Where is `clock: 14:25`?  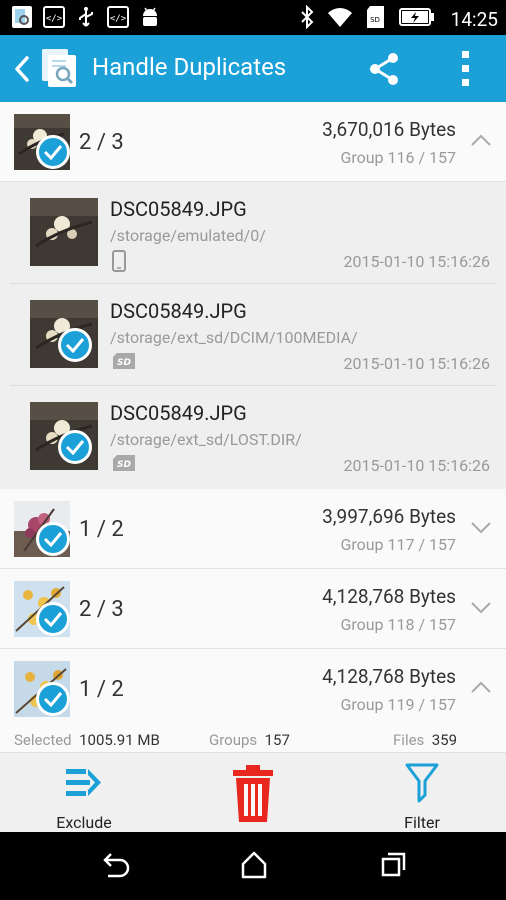
clock: 14:25 is located at coordinates (474, 19).